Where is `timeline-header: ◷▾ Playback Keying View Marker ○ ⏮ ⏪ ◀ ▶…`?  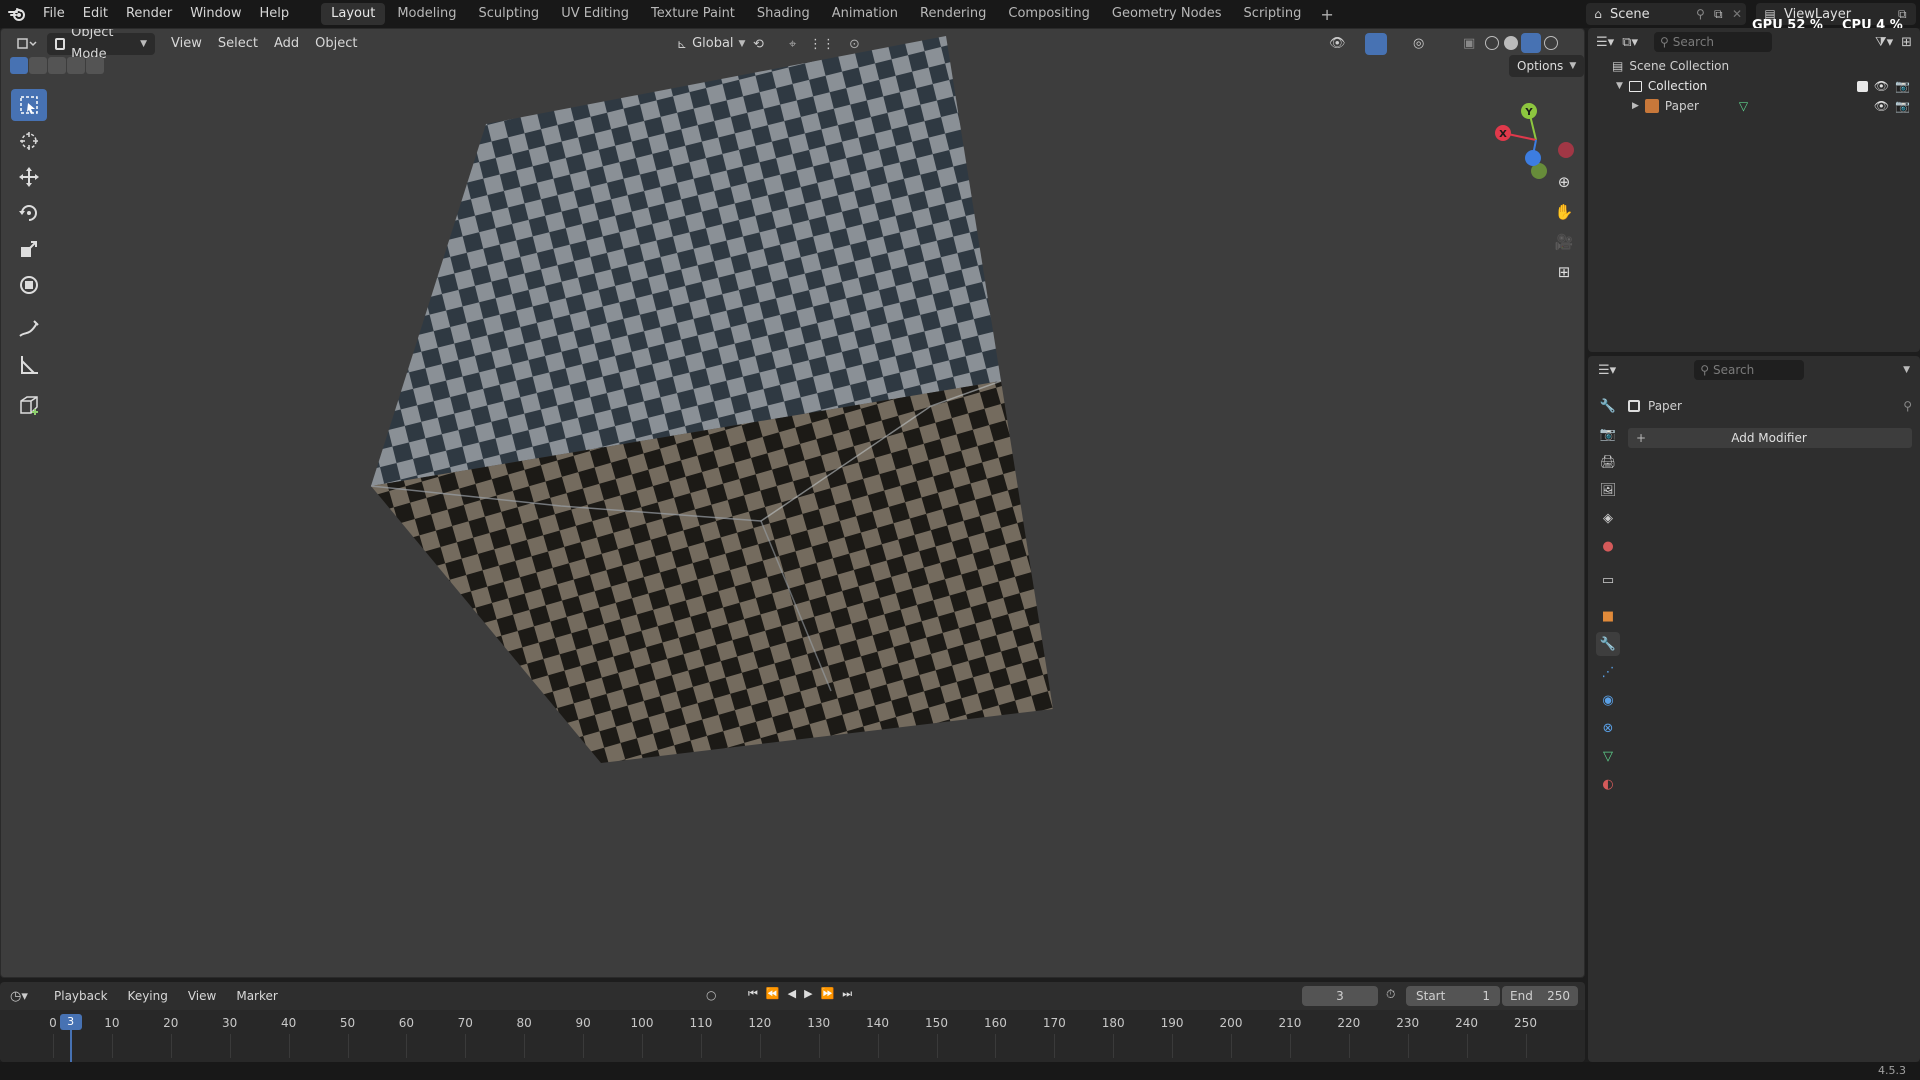 timeline-header: ◷▾ Playback Keying View Marker ○ ⏮ ⏪ ◀ ▶… is located at coordinates (792, 996).